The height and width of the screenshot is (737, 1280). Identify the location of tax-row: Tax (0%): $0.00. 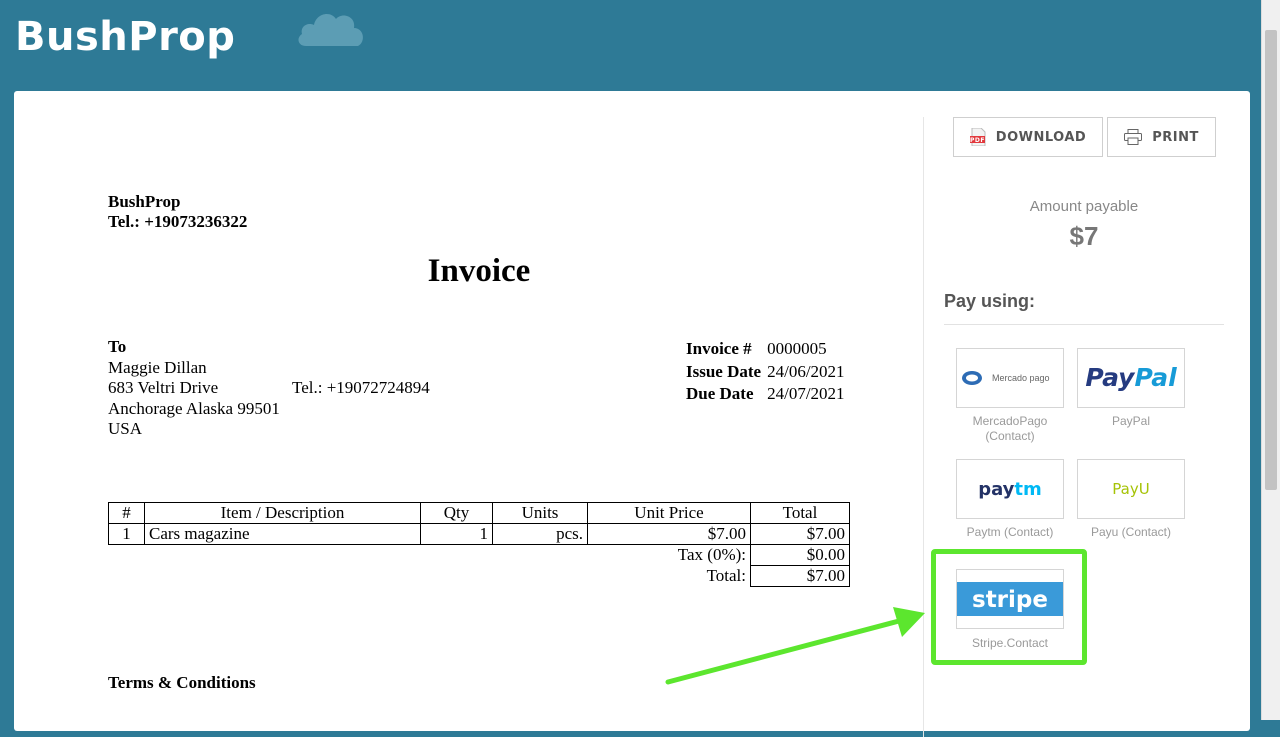
(479, 555).